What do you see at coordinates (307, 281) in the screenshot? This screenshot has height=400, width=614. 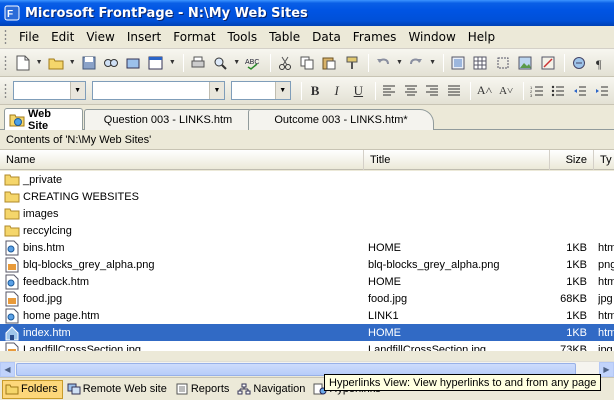 I see `file-row: feedback.htm HOME 1KB htm` at bounding box center [307, 281].